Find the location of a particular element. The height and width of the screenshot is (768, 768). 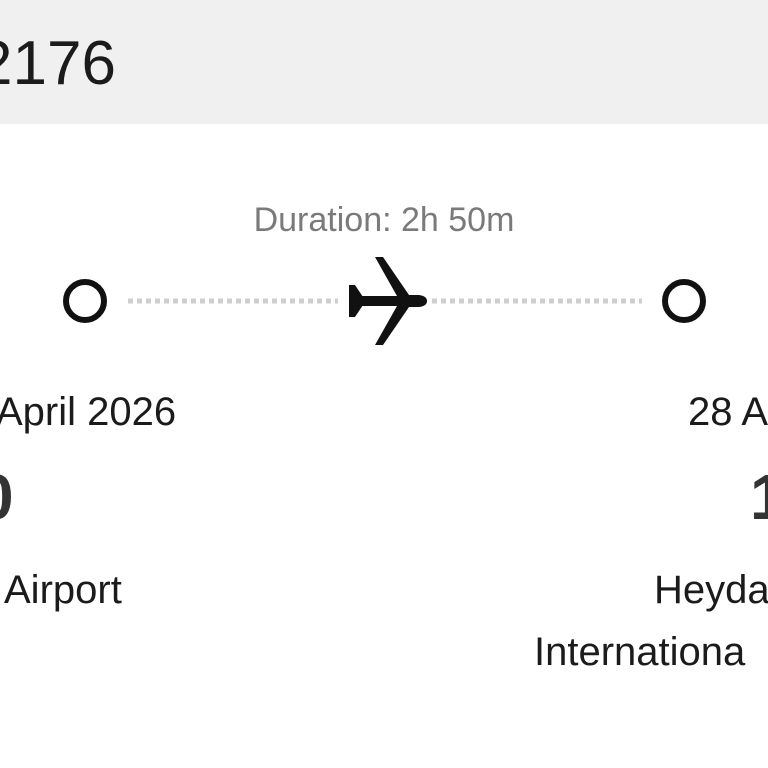

arrival-date: 28 A is located at coordinates (728, 412).